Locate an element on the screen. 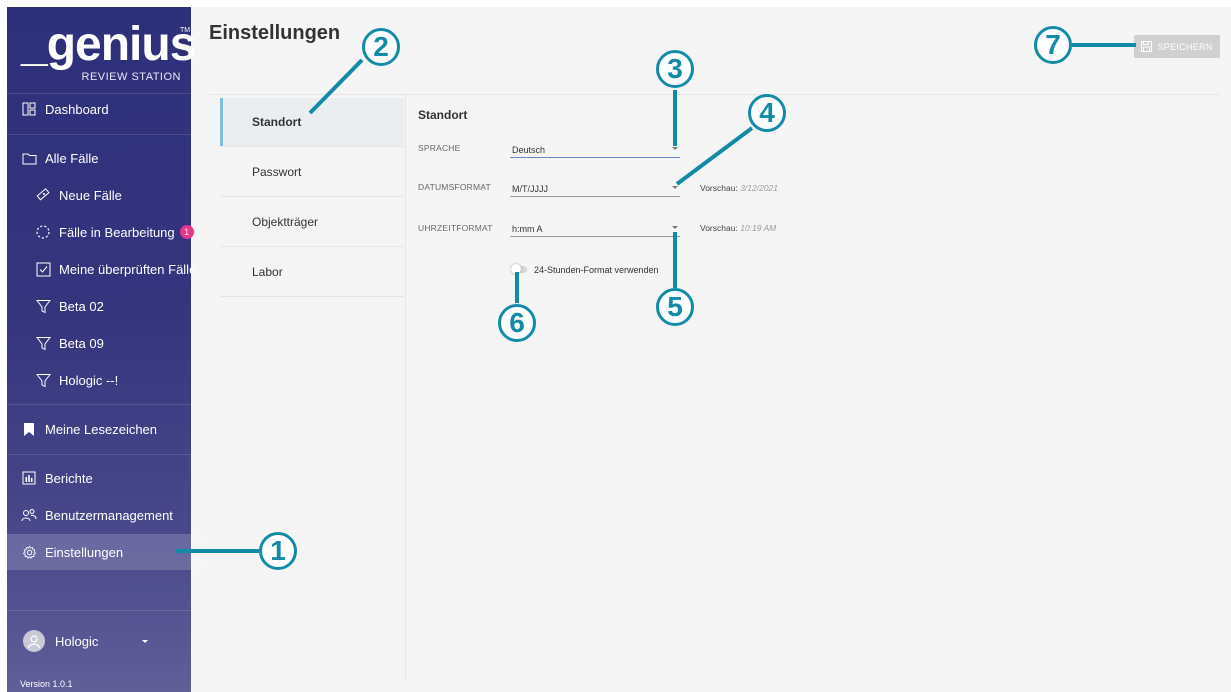  callout-4: 4 is located at coordinates (767, 113).